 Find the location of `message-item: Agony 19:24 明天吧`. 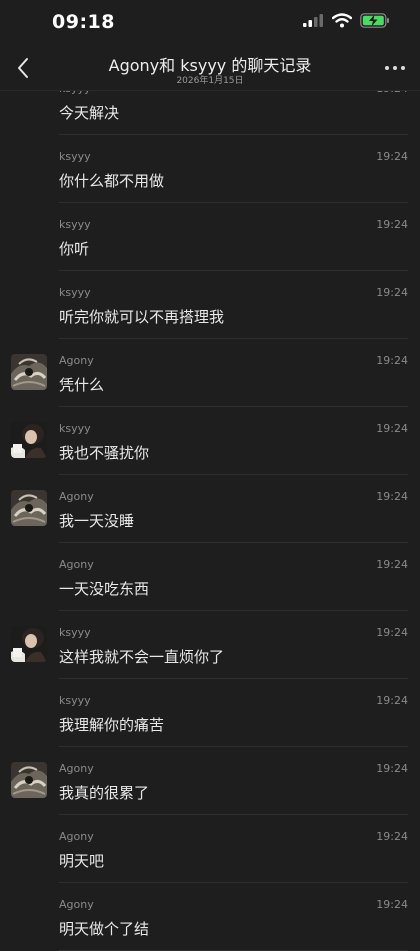

message-item: Agony 19:24 明天吧 is located at coordinates (210, 849).